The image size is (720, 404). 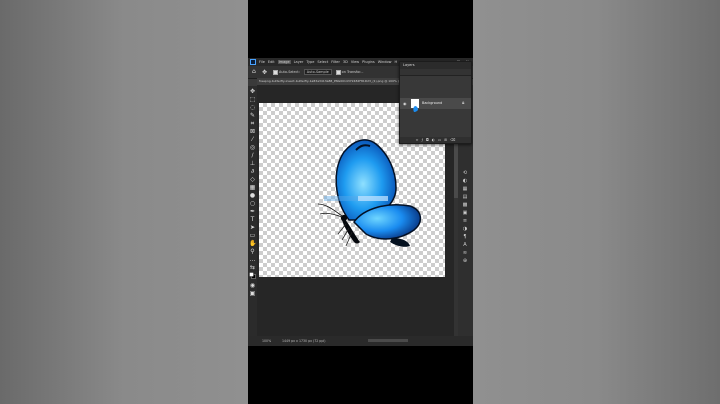 What do you see at coordinates (262, 62) in the screenshot?
I see `menu-file: File` at bounding box center [262, 62].